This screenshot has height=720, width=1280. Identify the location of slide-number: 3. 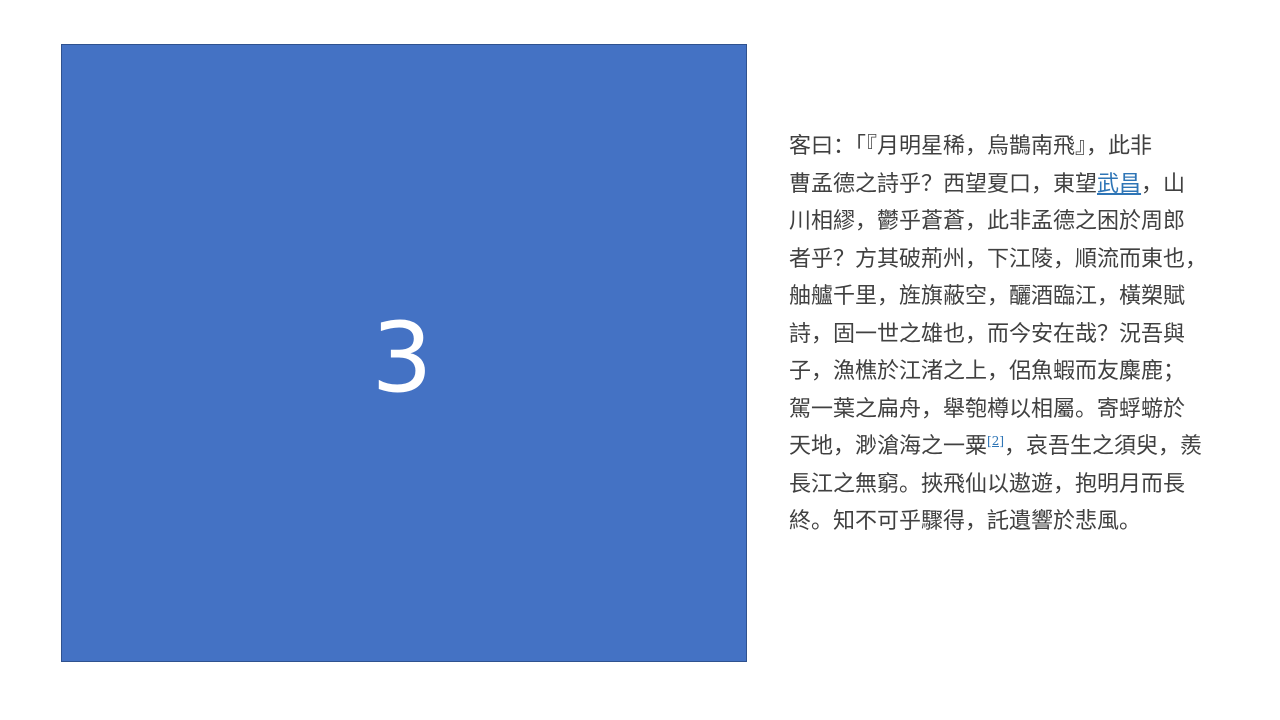
(402, 358).